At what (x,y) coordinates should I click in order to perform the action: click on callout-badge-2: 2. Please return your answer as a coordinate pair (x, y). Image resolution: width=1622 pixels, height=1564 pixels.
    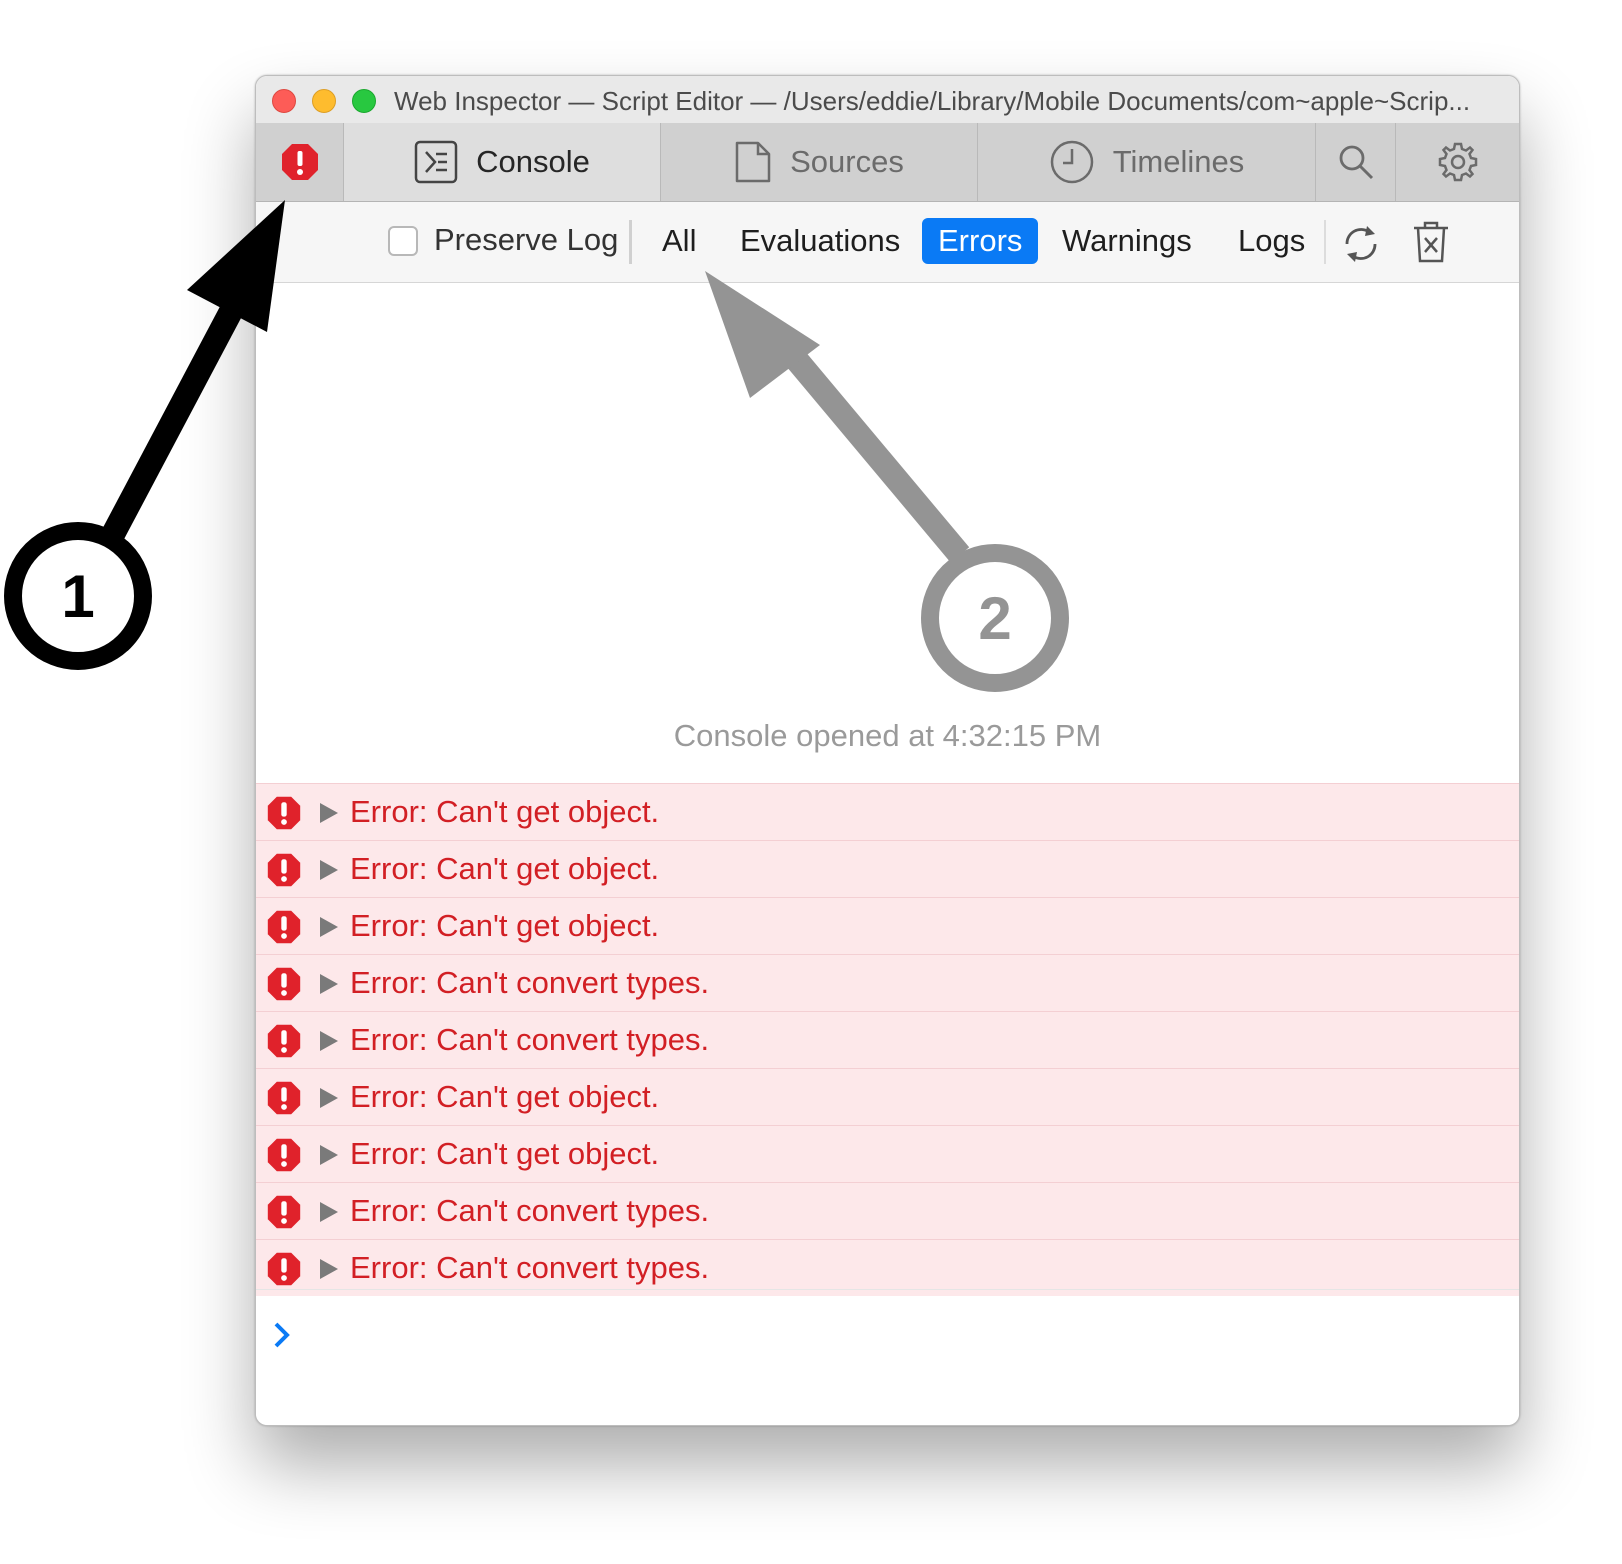
    Looking at the image, I should click on (995, 618).